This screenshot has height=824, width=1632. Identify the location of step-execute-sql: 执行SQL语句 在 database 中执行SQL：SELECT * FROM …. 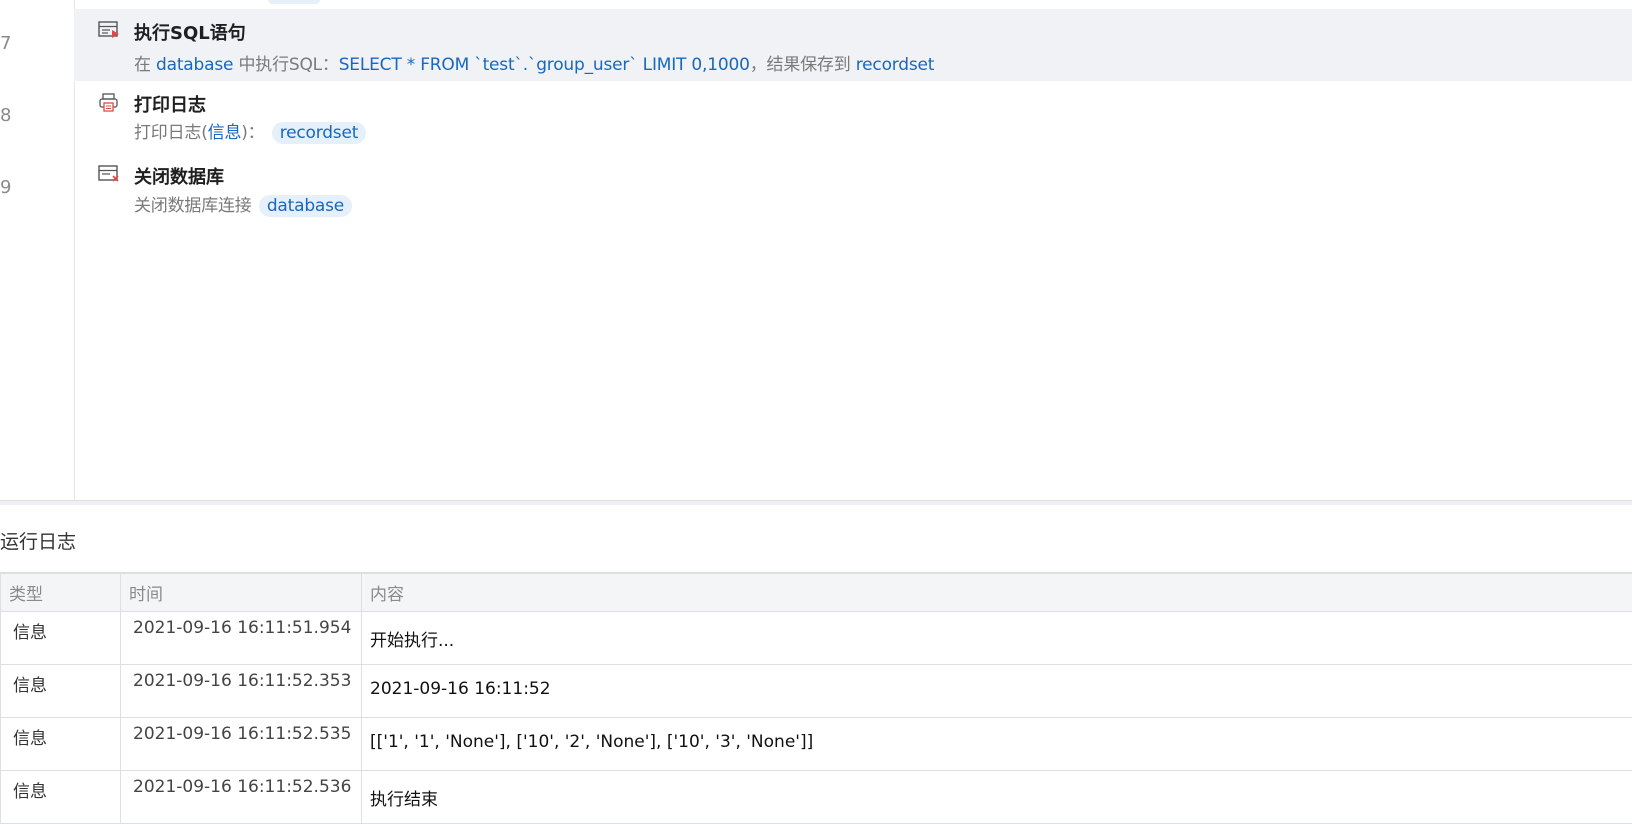
(853, 45).